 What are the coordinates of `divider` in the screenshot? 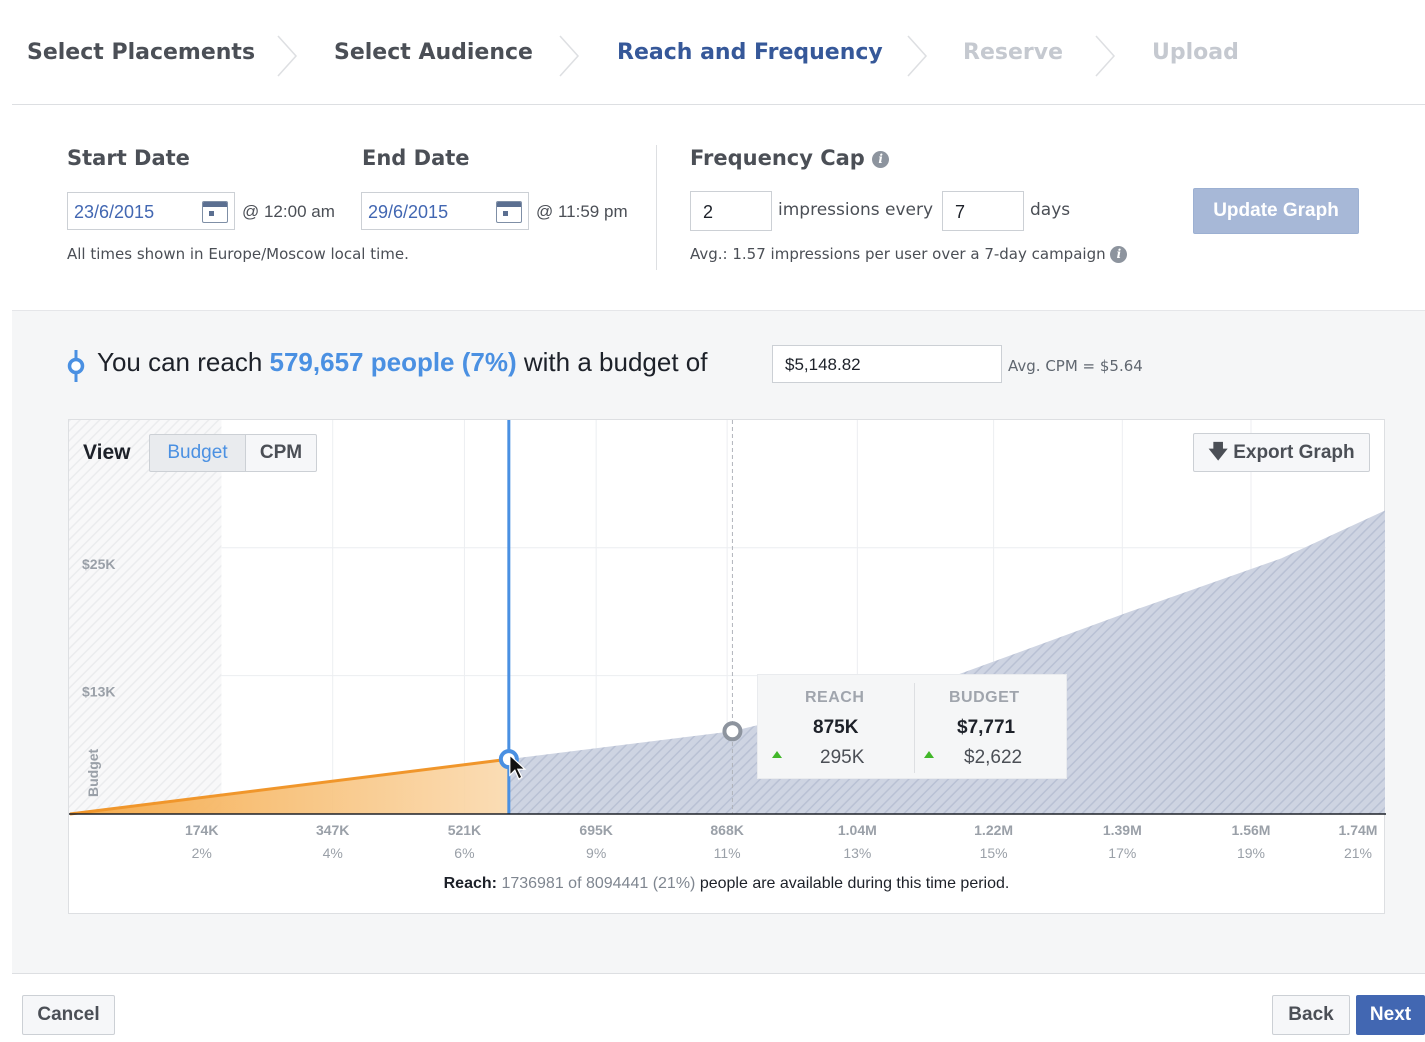 It's located at (656, 207).